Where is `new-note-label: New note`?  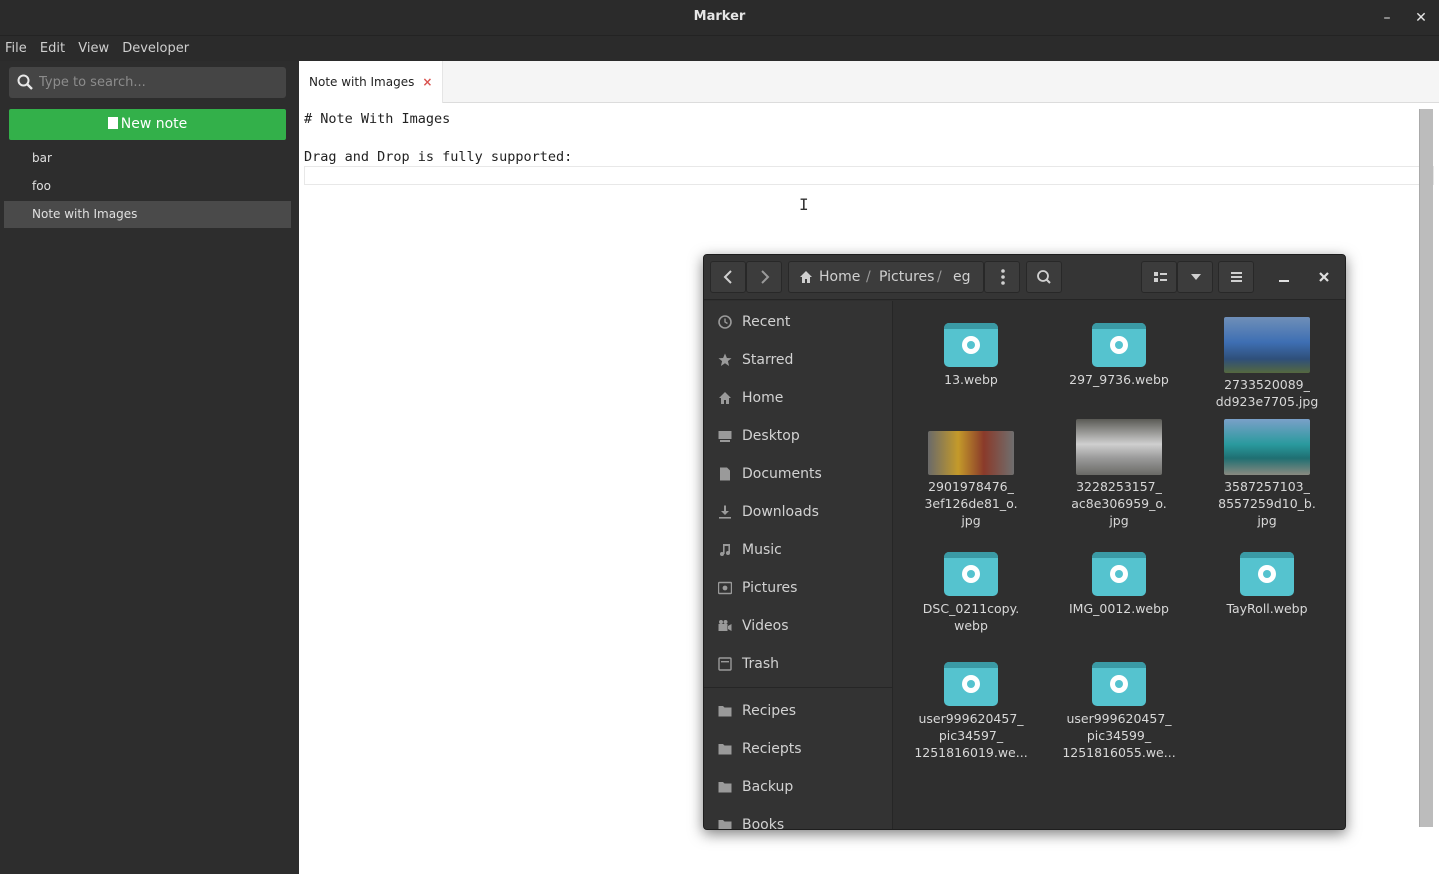 new-note-label: New note is located at coordinates (154, 124).